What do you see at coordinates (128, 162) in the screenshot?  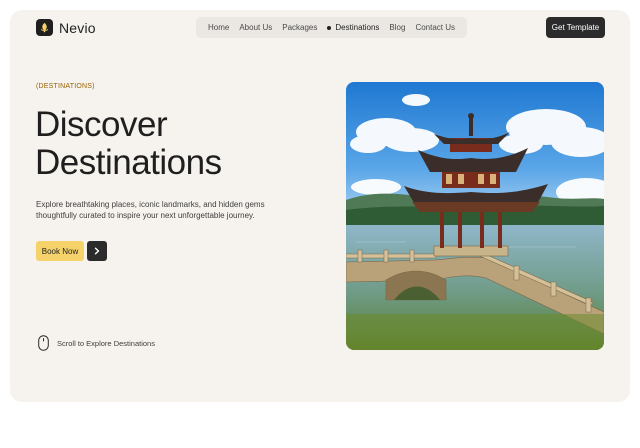 I see `hero-title-line-2: Destinations` at bounding box center [128, 162].